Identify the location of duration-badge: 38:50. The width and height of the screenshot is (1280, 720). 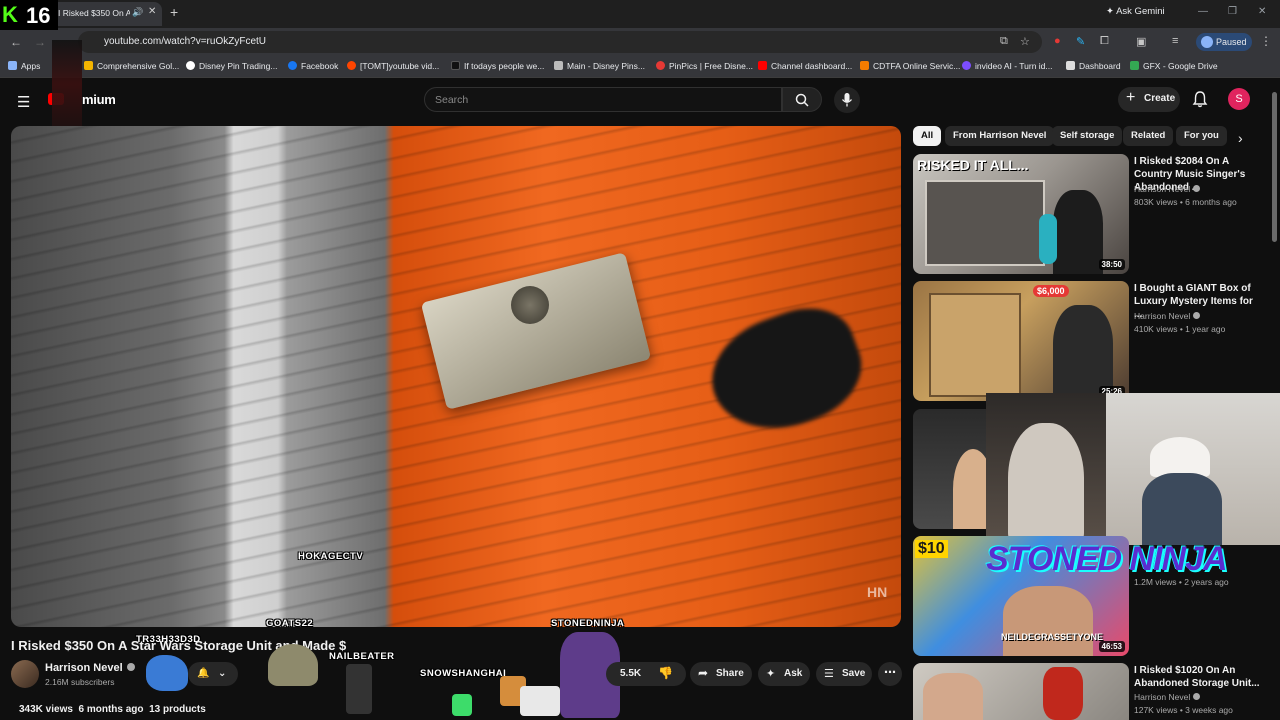
(1111, 264).